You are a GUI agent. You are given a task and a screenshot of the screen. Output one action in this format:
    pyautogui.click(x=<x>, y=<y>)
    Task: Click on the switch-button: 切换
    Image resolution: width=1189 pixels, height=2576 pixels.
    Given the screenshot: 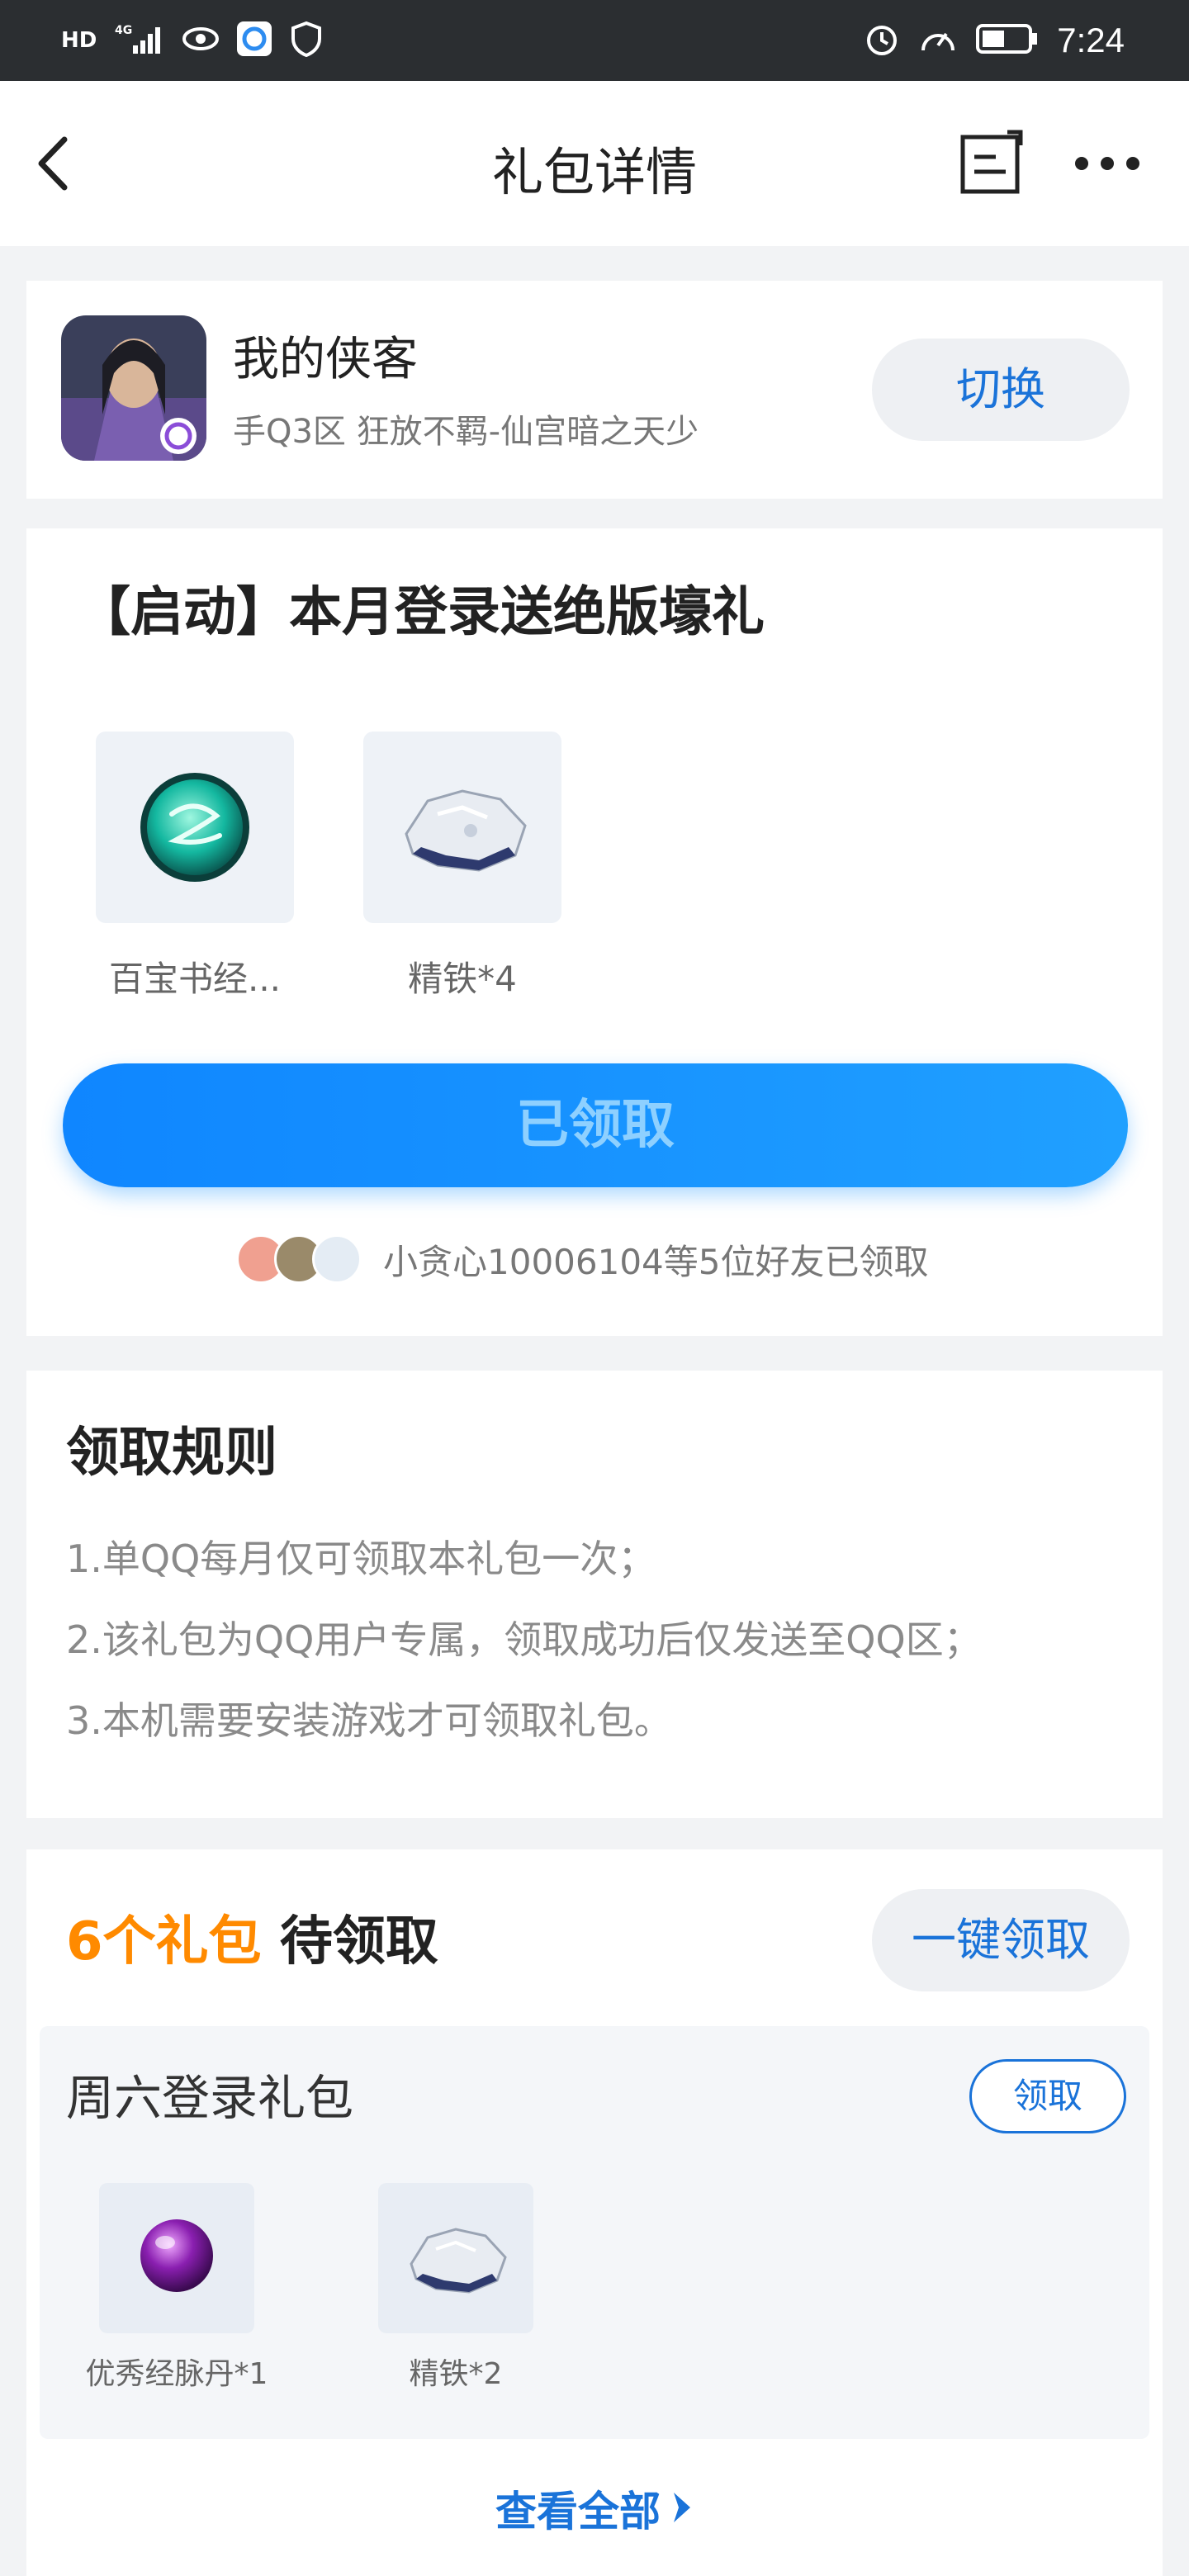 What is the action you would take?
    pyautogui.click(x=1001, y=390)
    